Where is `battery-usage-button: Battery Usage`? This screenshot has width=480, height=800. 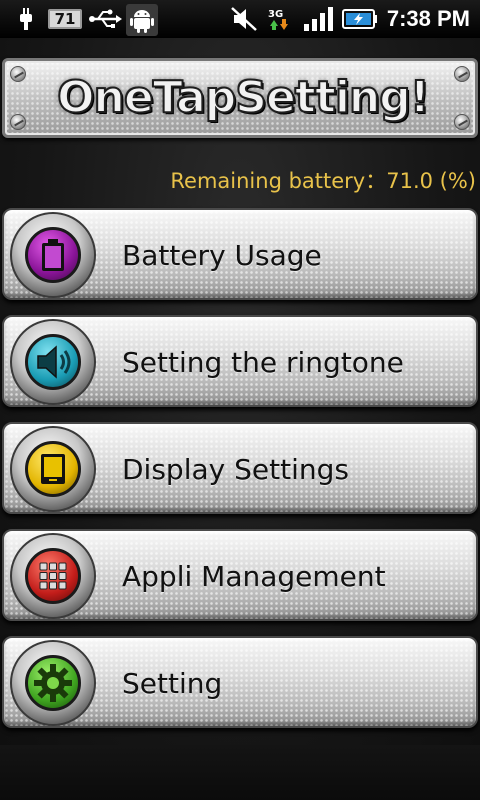
battery-usage-button: Battery Usage is located at coordinates (240, 254).